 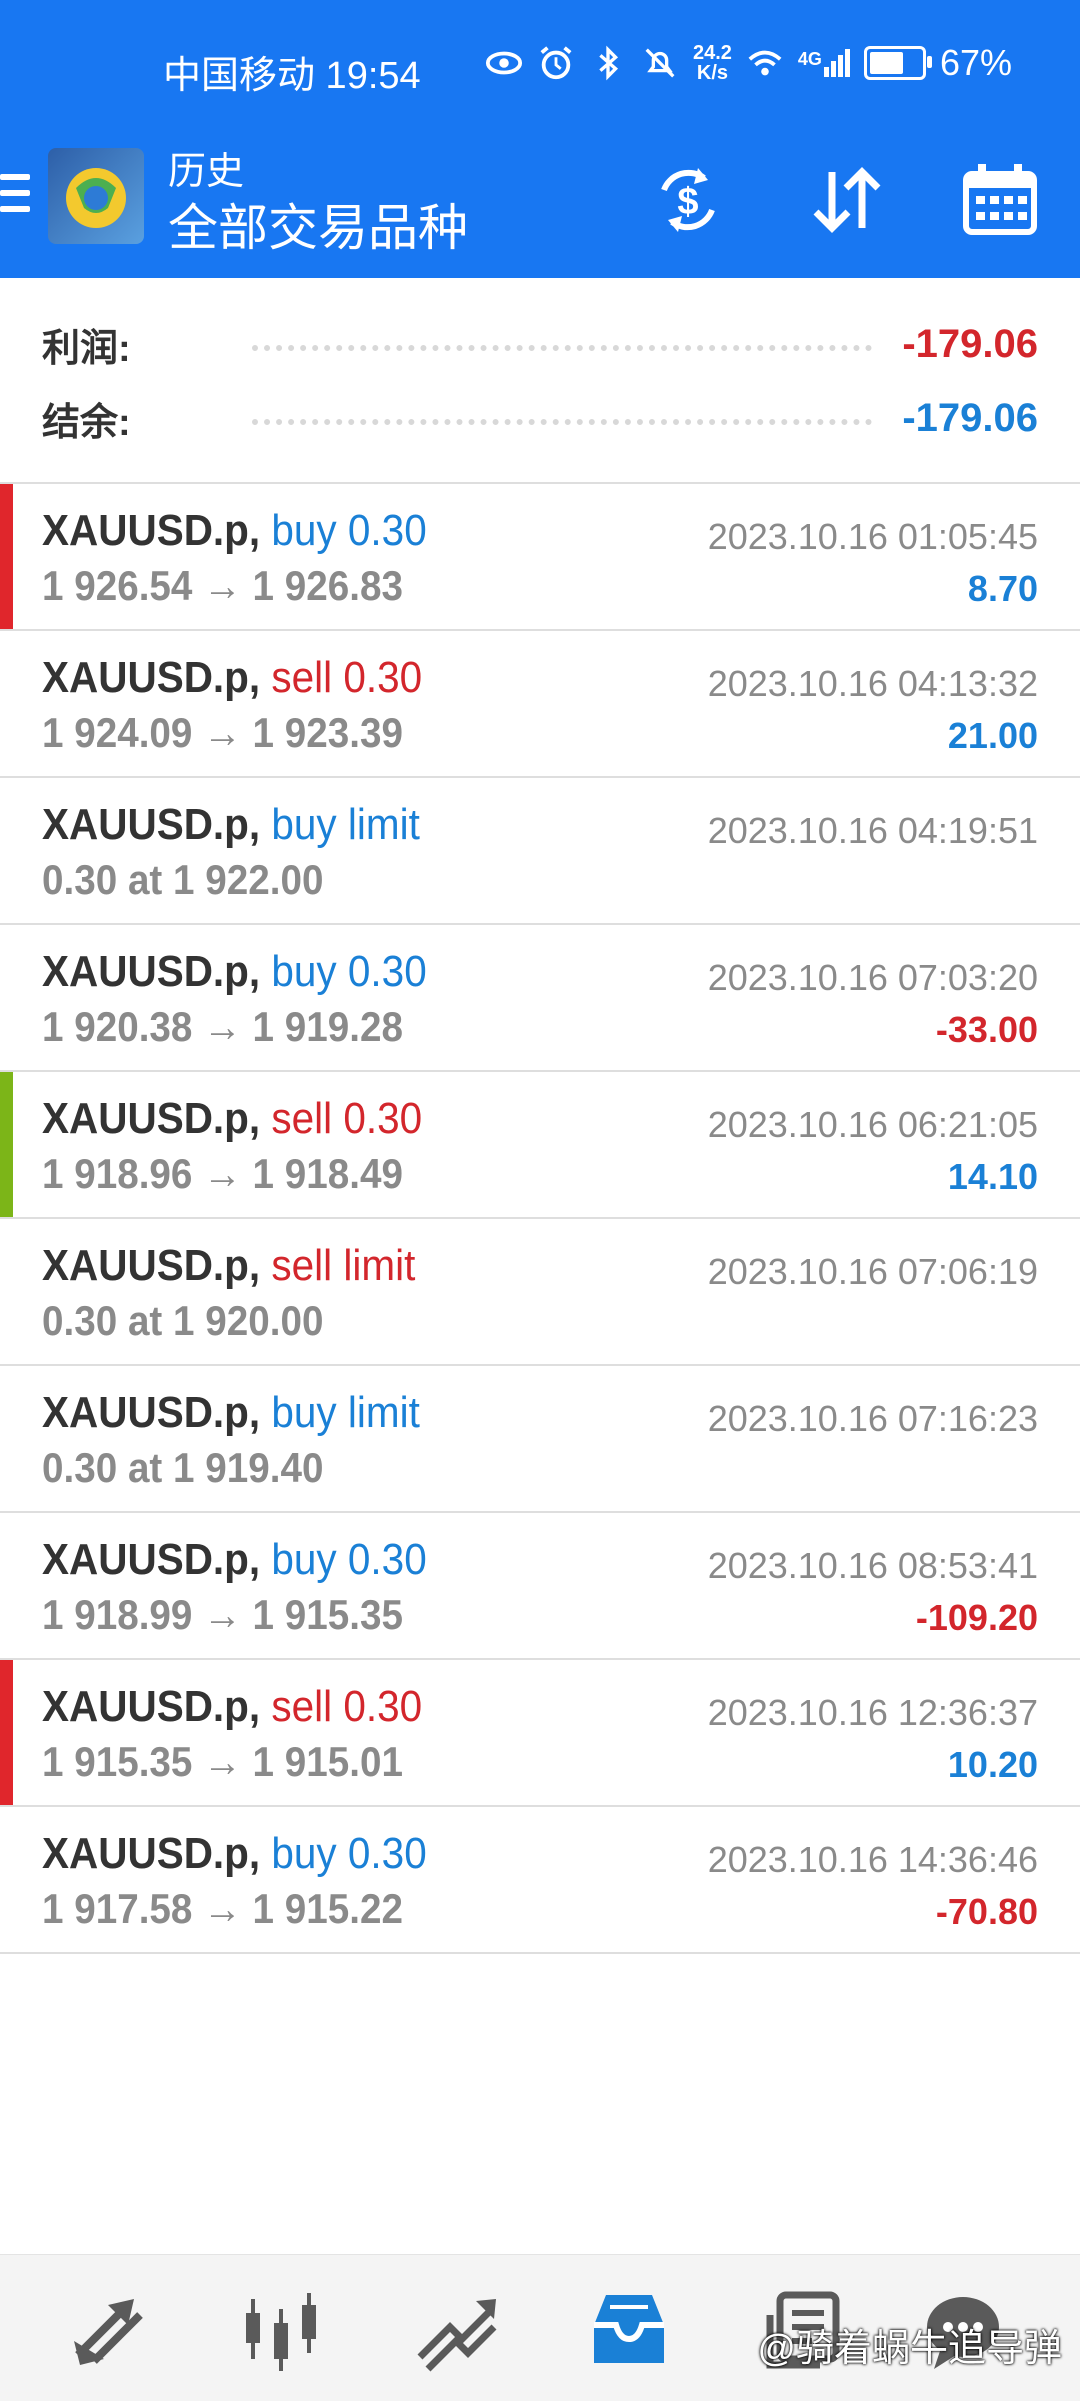 What do you see at coordinates (886, 63) in the screenshot?
I see `battery-level` at bounding box center [886, 63].